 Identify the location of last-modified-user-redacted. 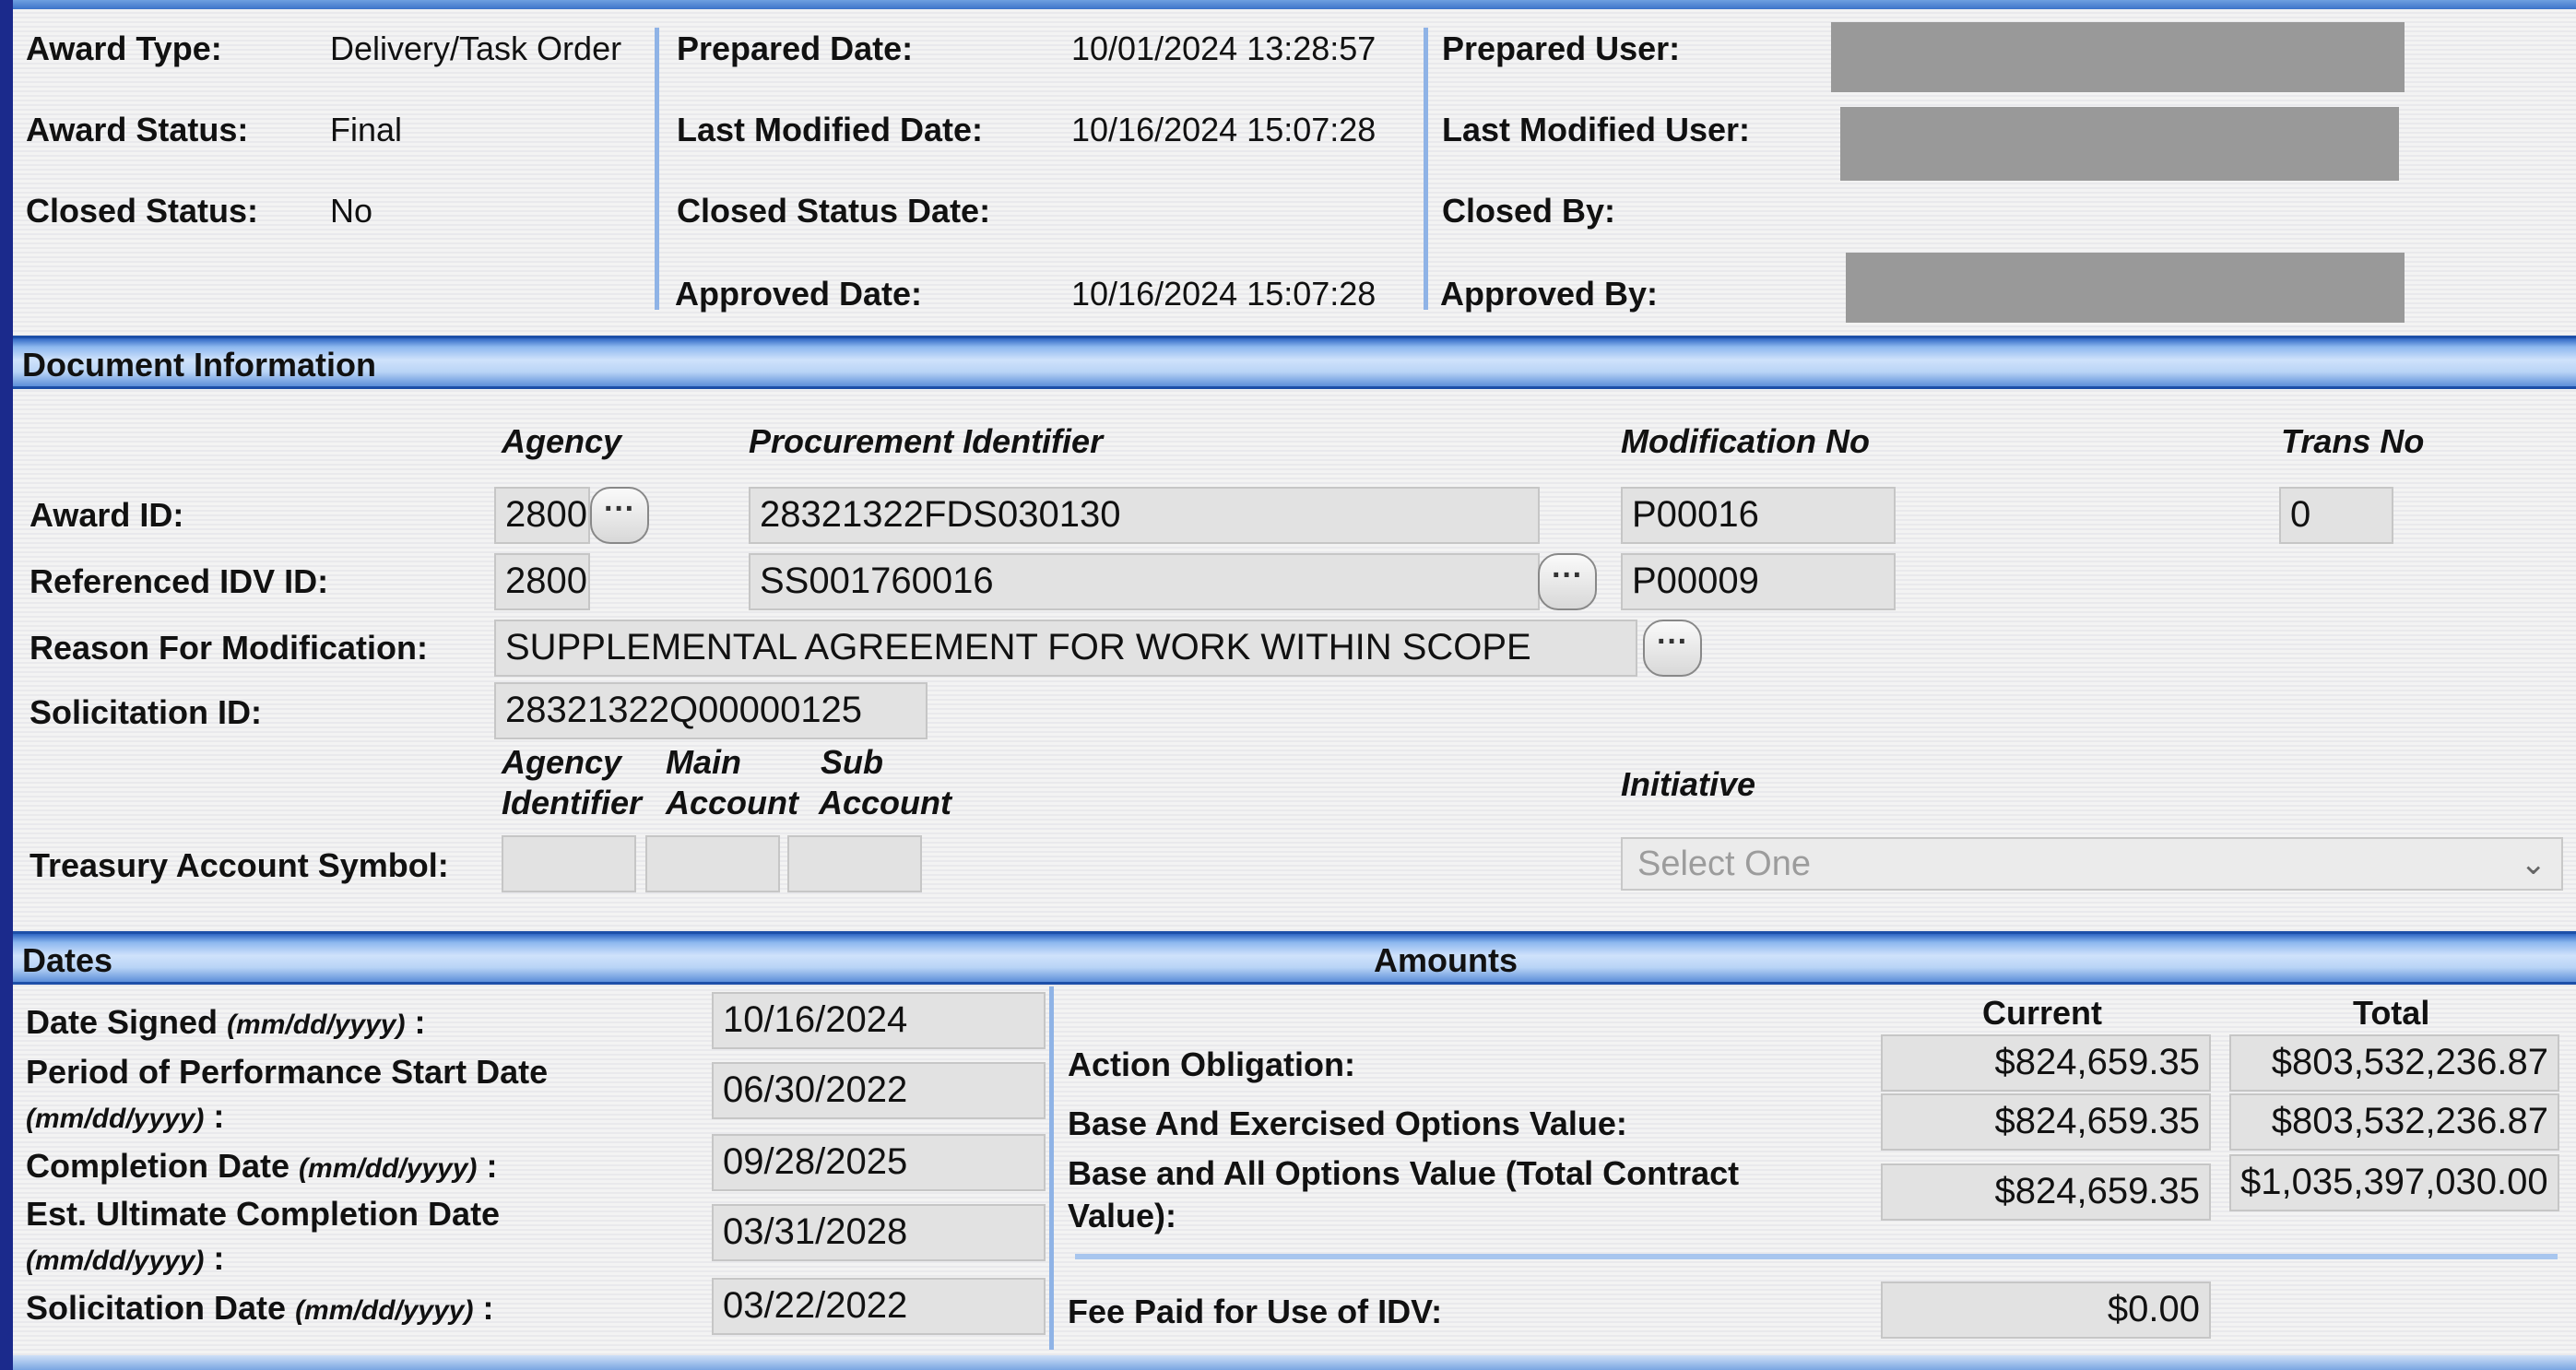
(2119, 144).